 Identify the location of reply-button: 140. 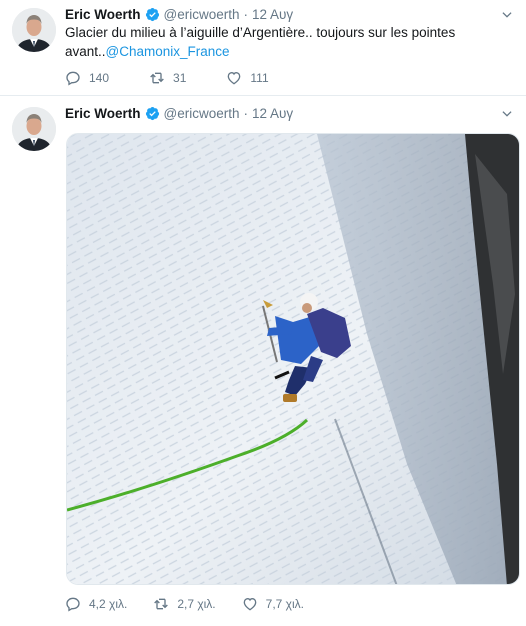
(87, 78).